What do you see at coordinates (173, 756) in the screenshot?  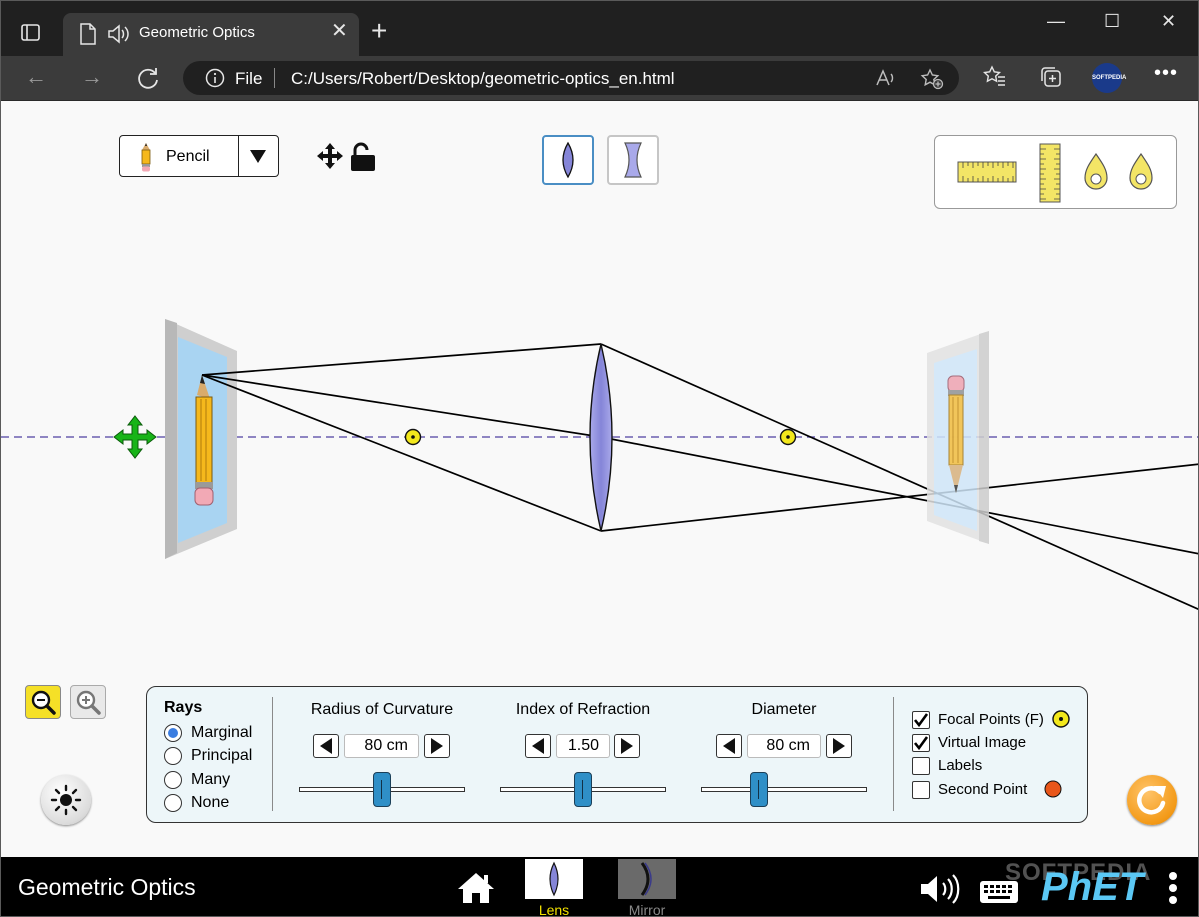 I see `rays-principal-radio` at bounding box center [173, 756].